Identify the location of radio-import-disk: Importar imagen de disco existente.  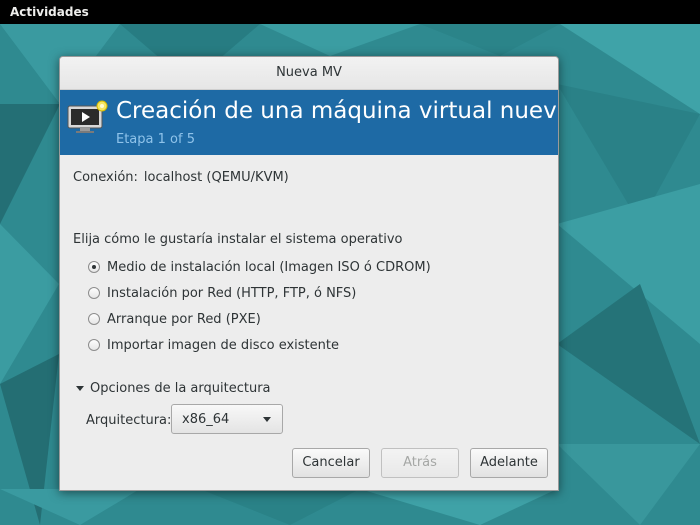
(213, 345).